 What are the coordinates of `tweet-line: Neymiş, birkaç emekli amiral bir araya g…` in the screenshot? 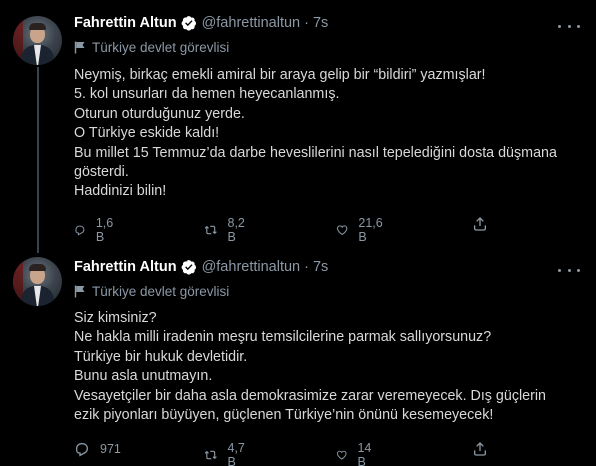 It's located at (280, 75).